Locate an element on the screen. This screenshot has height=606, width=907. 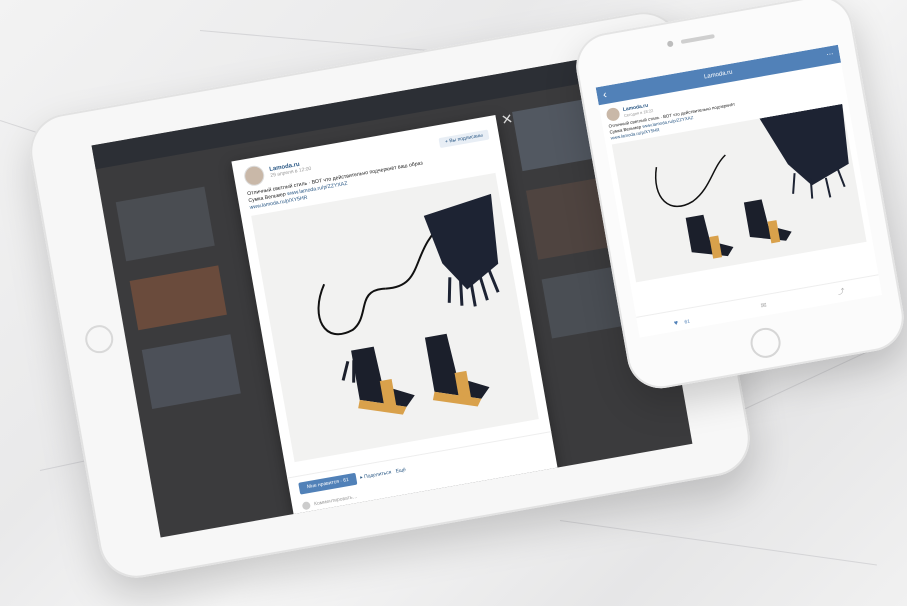
tablet-home-button is located at coordinates (99, 339).